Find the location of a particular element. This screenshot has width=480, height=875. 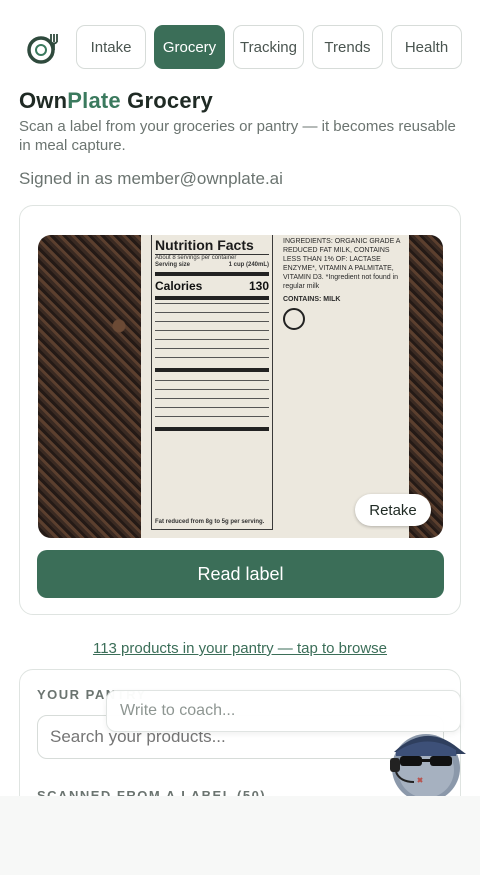

read-label-button: Read label is located at coordinates (240, 574).